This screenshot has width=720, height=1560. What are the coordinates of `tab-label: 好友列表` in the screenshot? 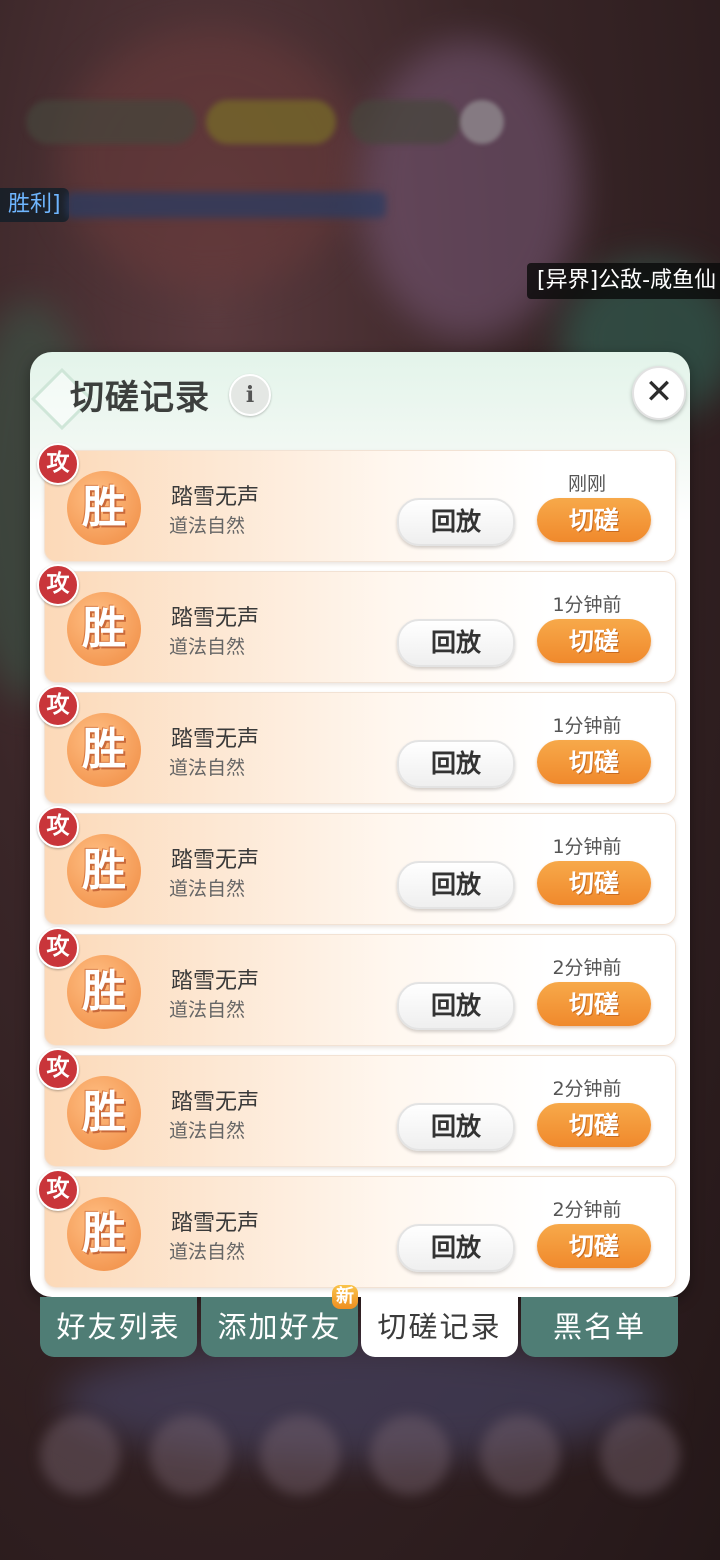 It's located at (118, 1327).